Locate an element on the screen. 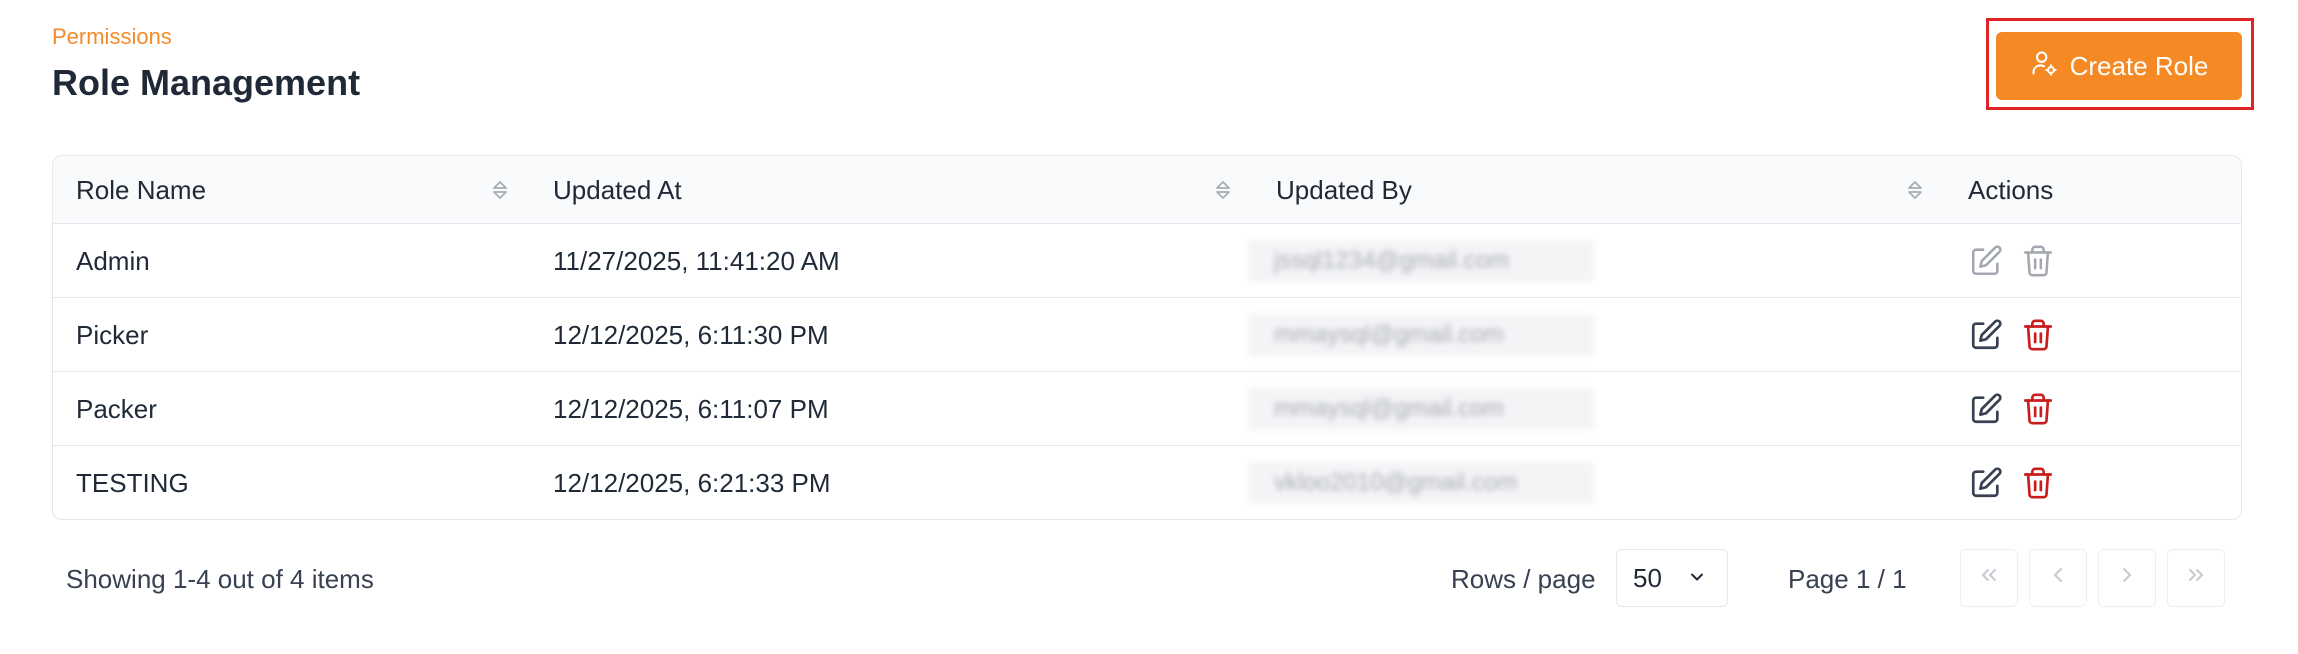 This screenshot has width=2298, height=654. chevrons-left-icon is located at coordinates (1989, 578).